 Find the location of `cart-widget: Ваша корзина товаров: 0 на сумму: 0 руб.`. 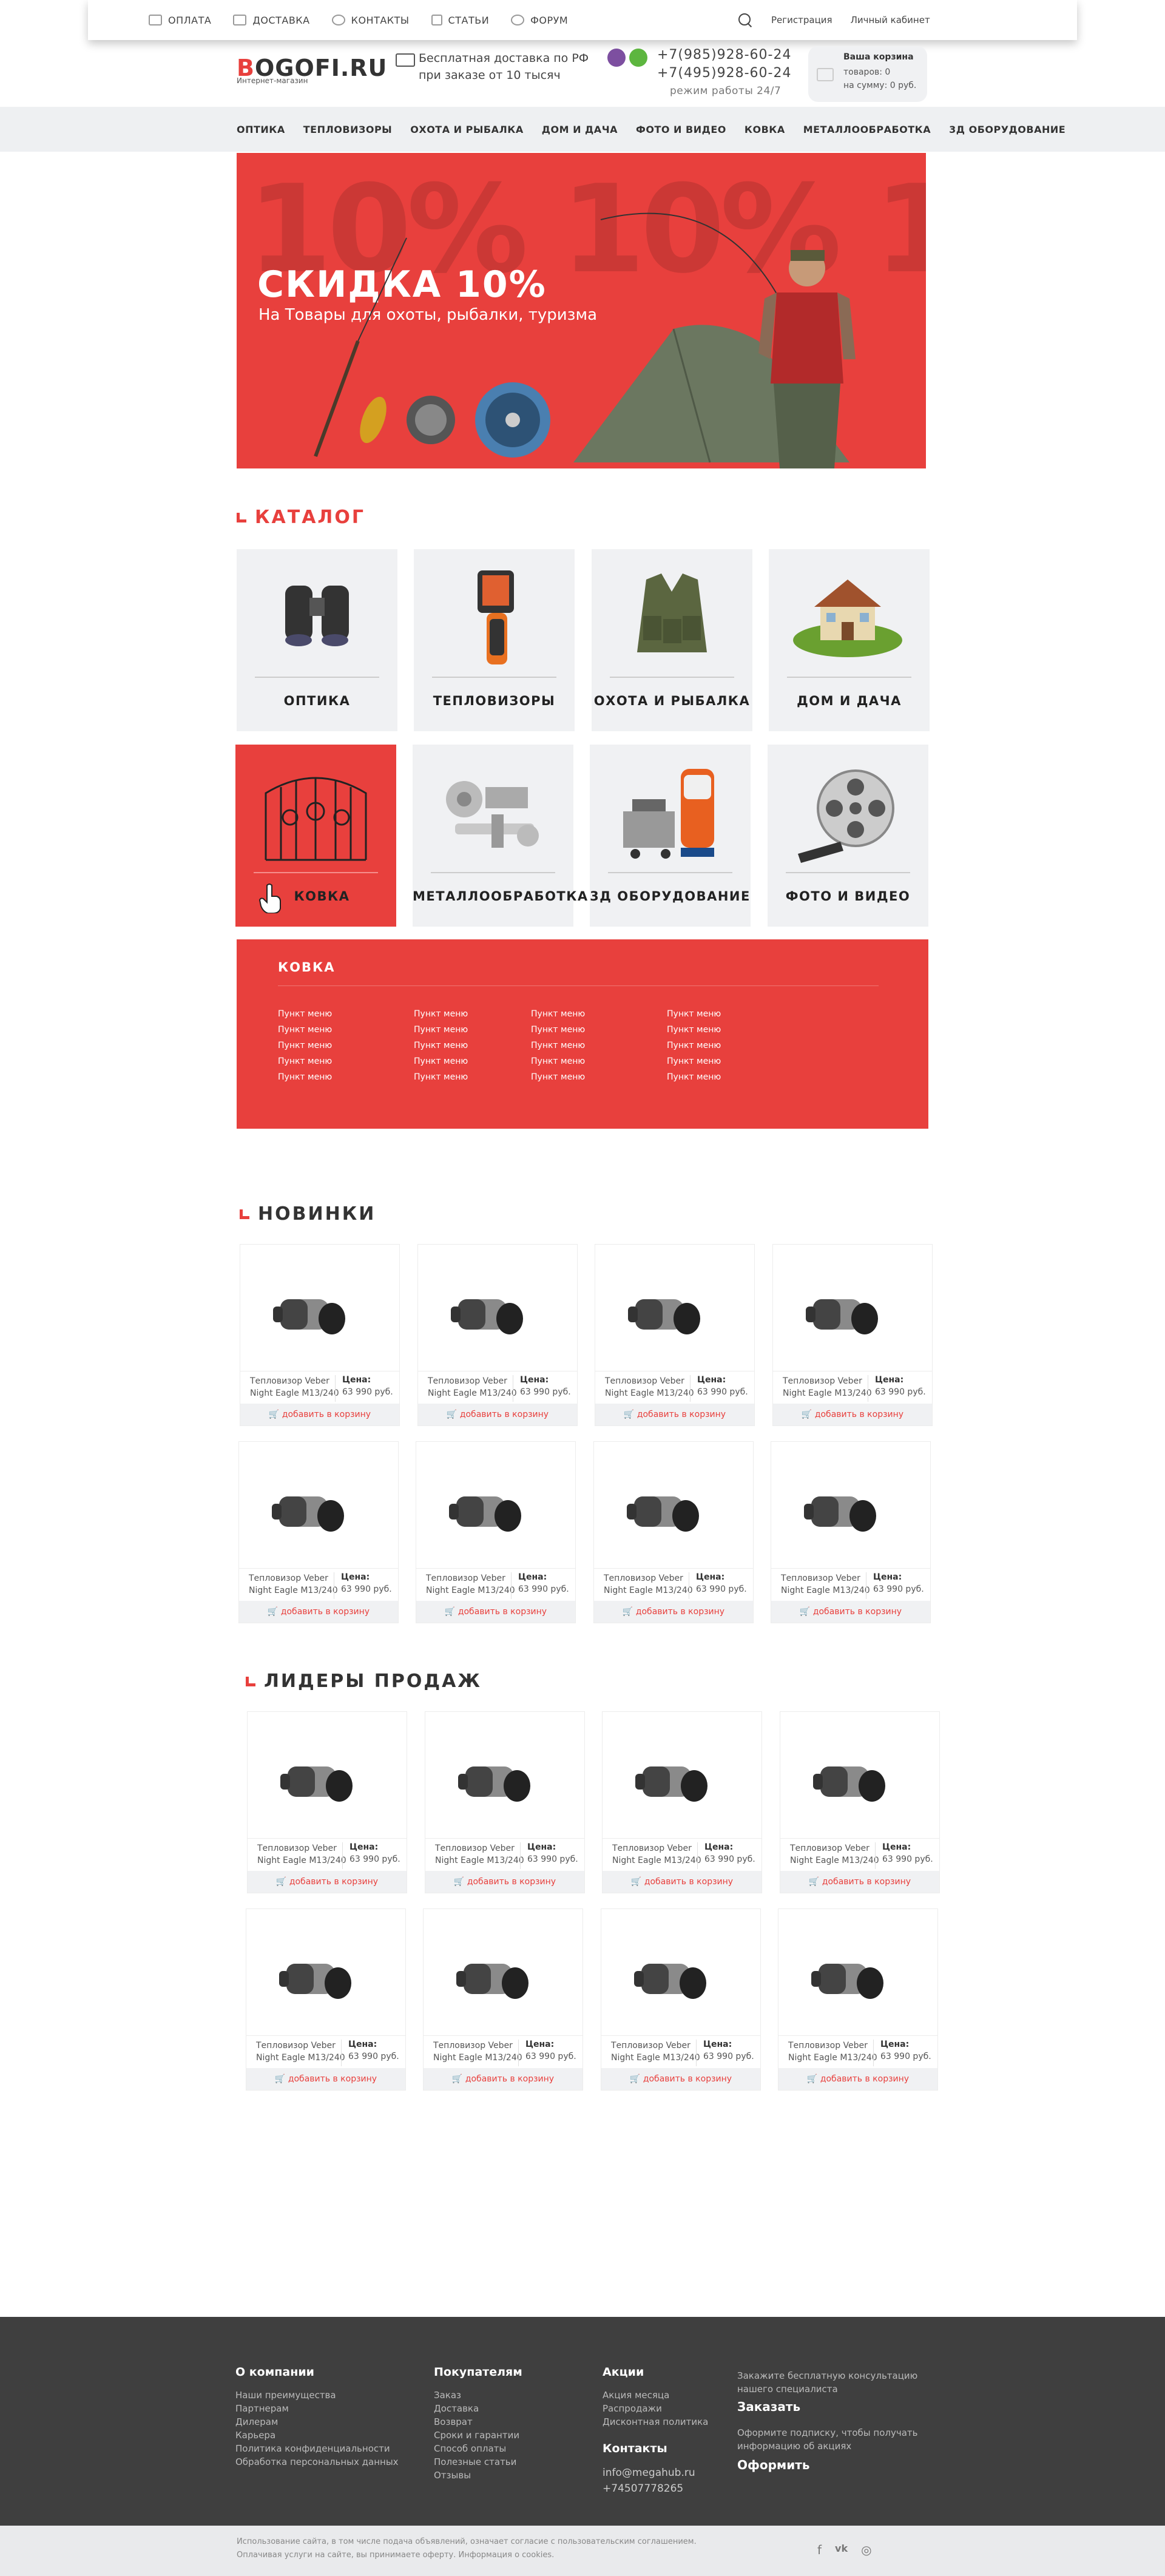

cart-widget: Ваша корзина товаров: 0 на сумму: 0 руб. is located at coordinates (868, 74).